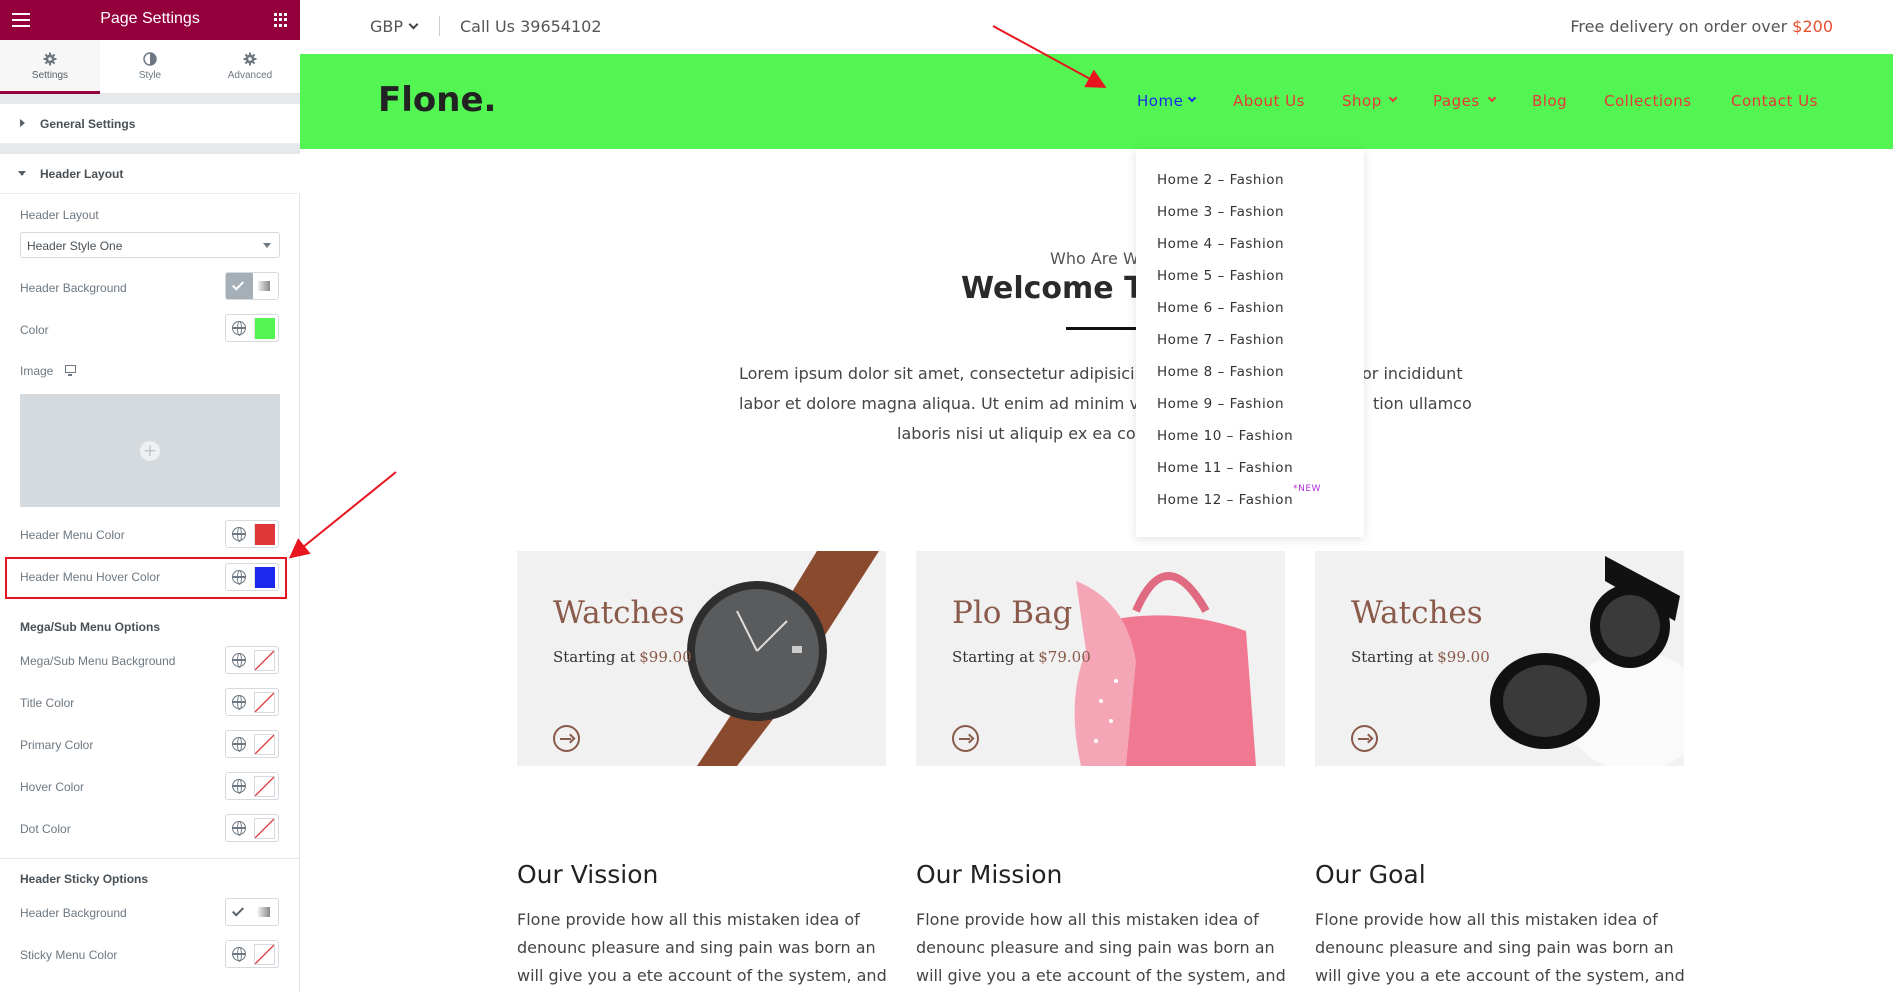 The width and height of the screenshot is (1893, 992). I want to click on nav-about-us: About Us, so click(1269, 101).